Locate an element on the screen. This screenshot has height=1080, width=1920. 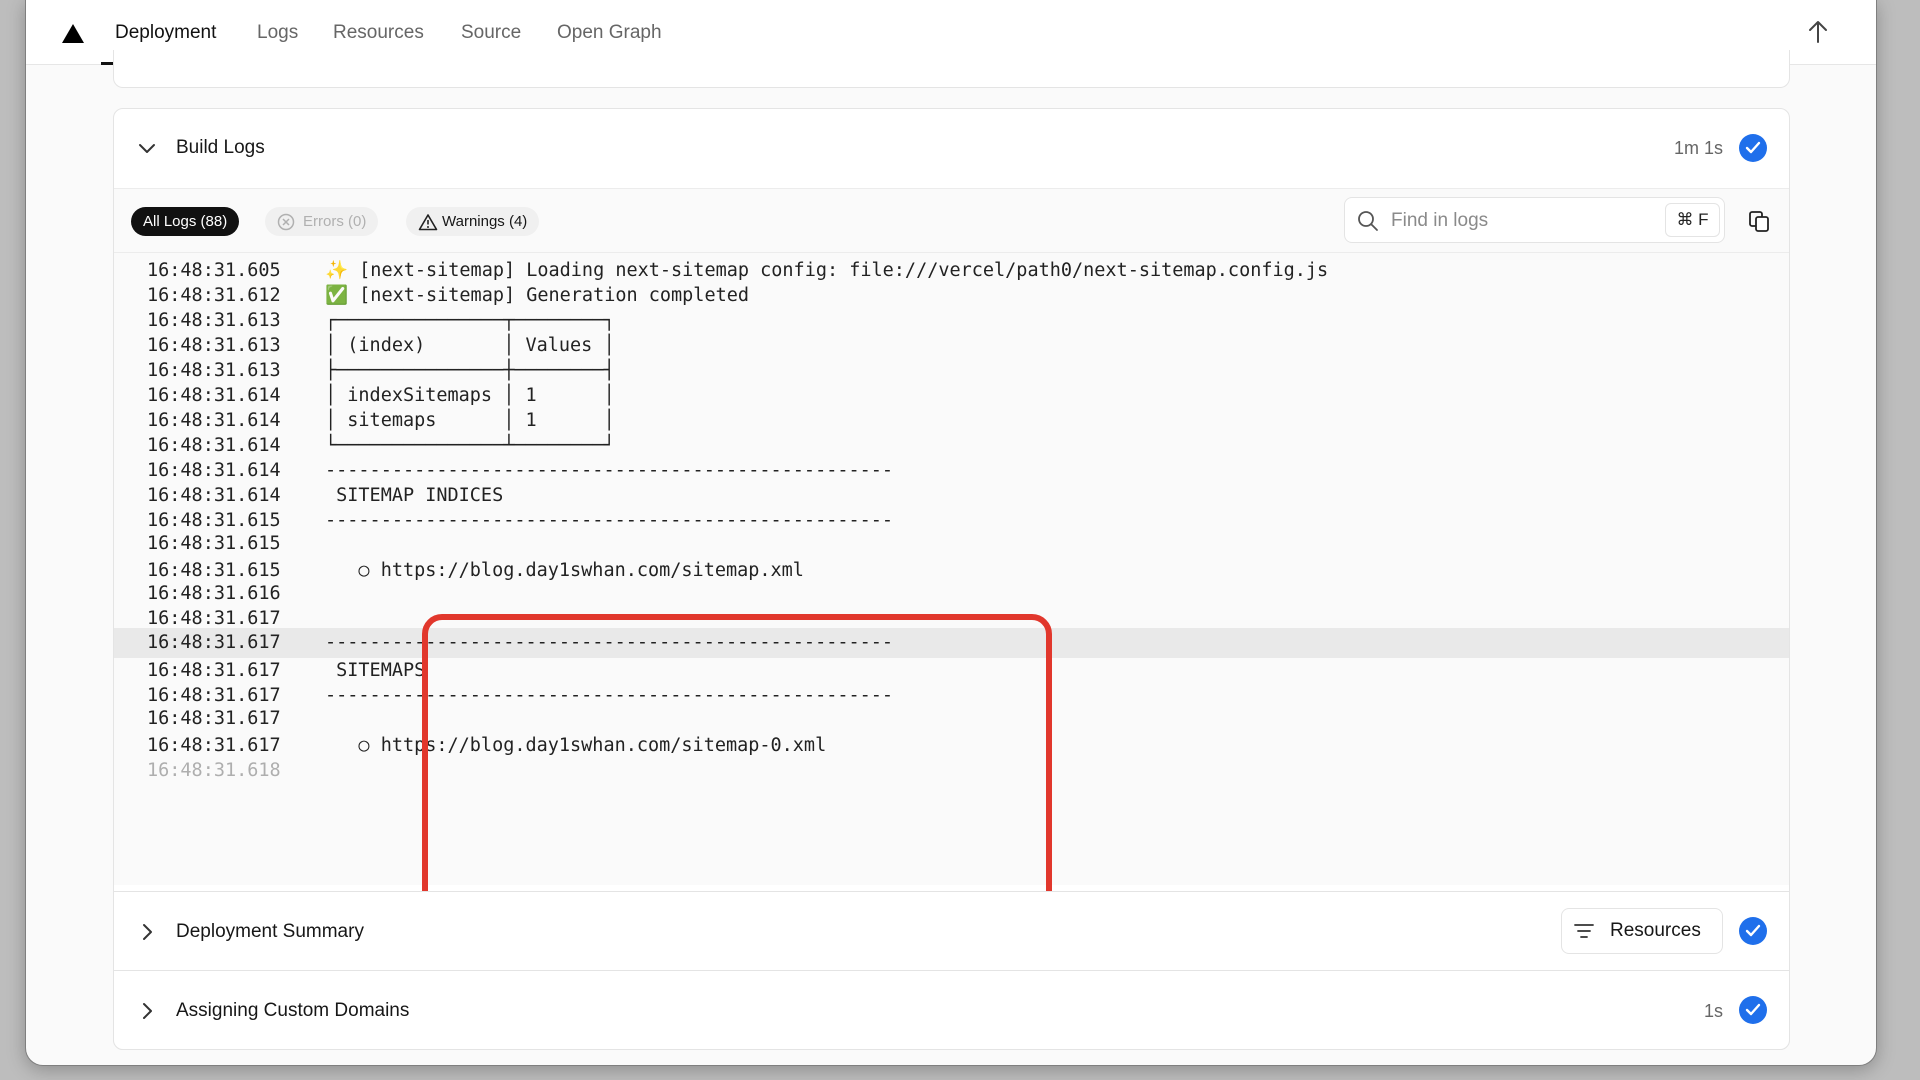
log-line: 16:48:31.614 │ sitemaps │ 1 │ is located at coordinates (951, 420).